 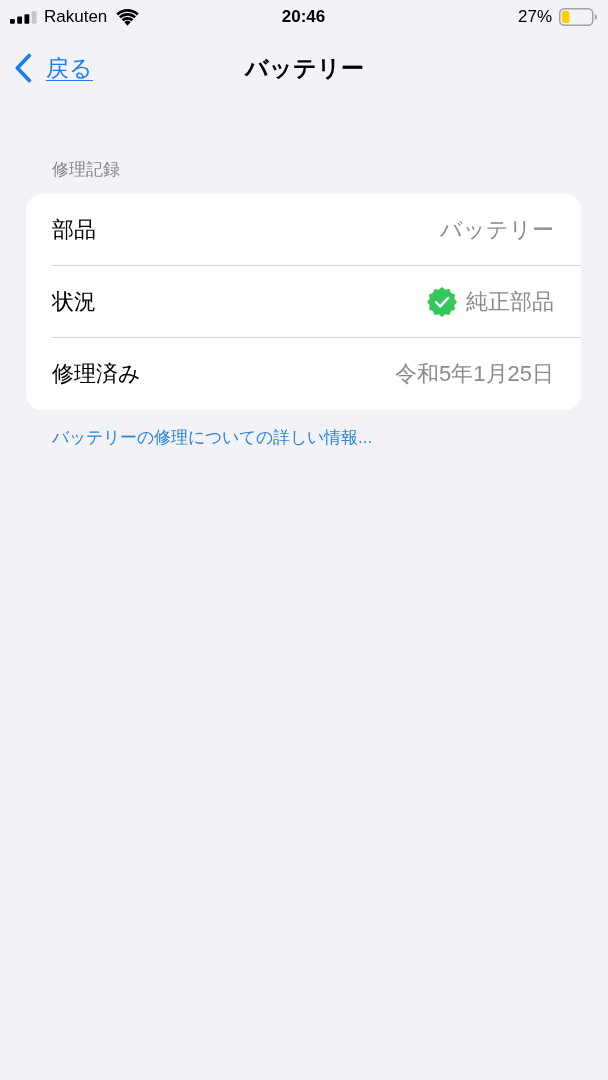 What do you see at coordinates (23, 17) in the screenshot?
I see `signal-icon` at bounding box center [23, 17].